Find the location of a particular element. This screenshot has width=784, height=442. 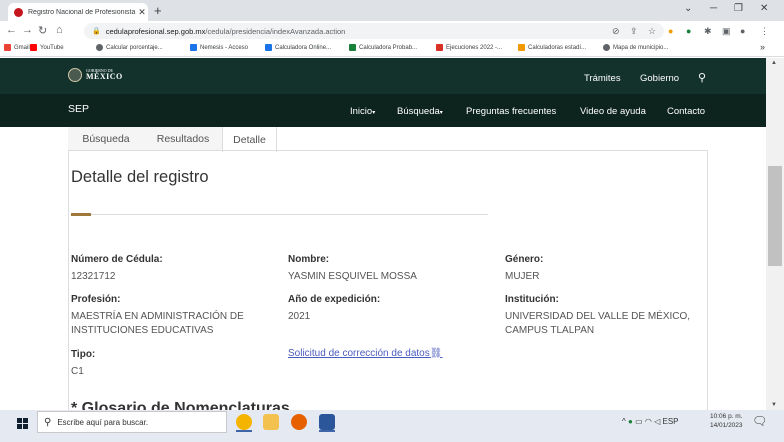

notification-icon: 🗨 is located at coordinates (759, 421).